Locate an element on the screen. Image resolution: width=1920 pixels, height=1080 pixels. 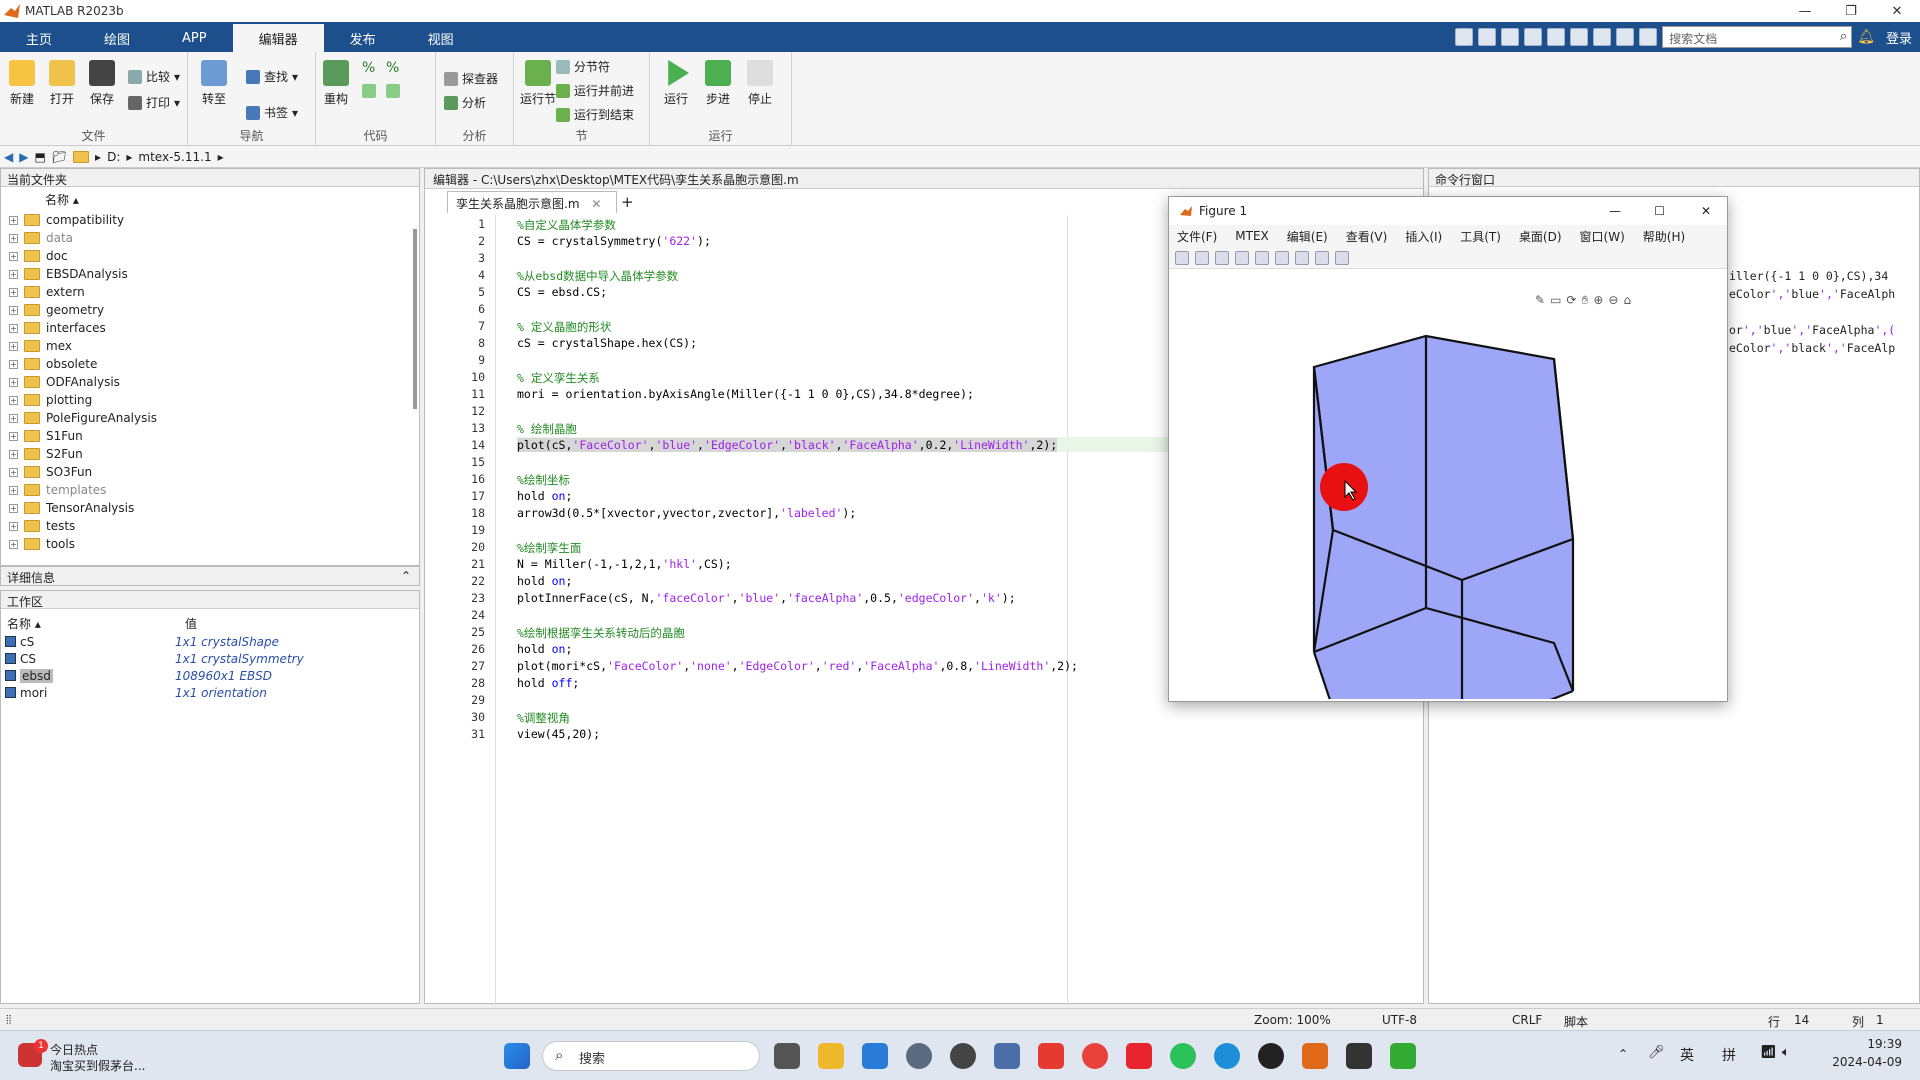
folder-item: + doc is located at coordinates (38, 256).